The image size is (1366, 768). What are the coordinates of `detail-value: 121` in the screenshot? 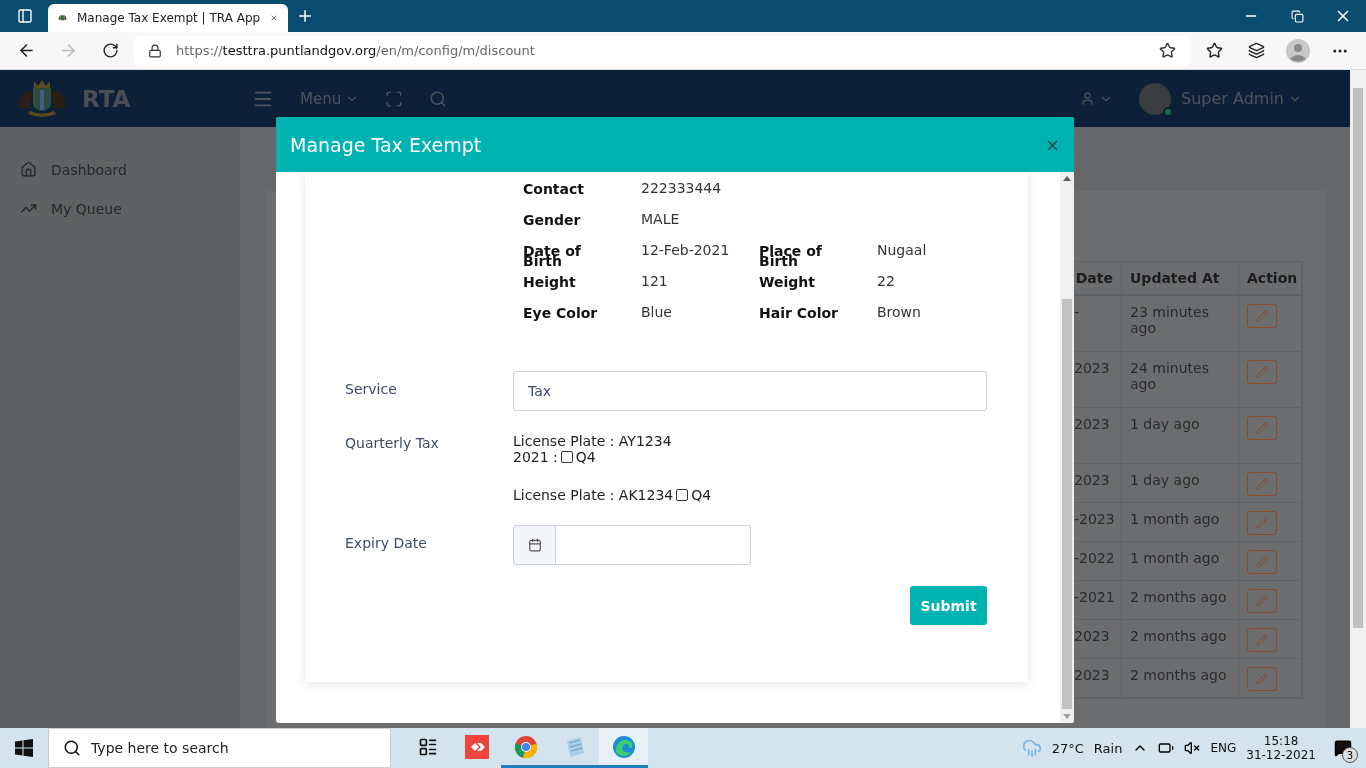 It's located at (655, 281).